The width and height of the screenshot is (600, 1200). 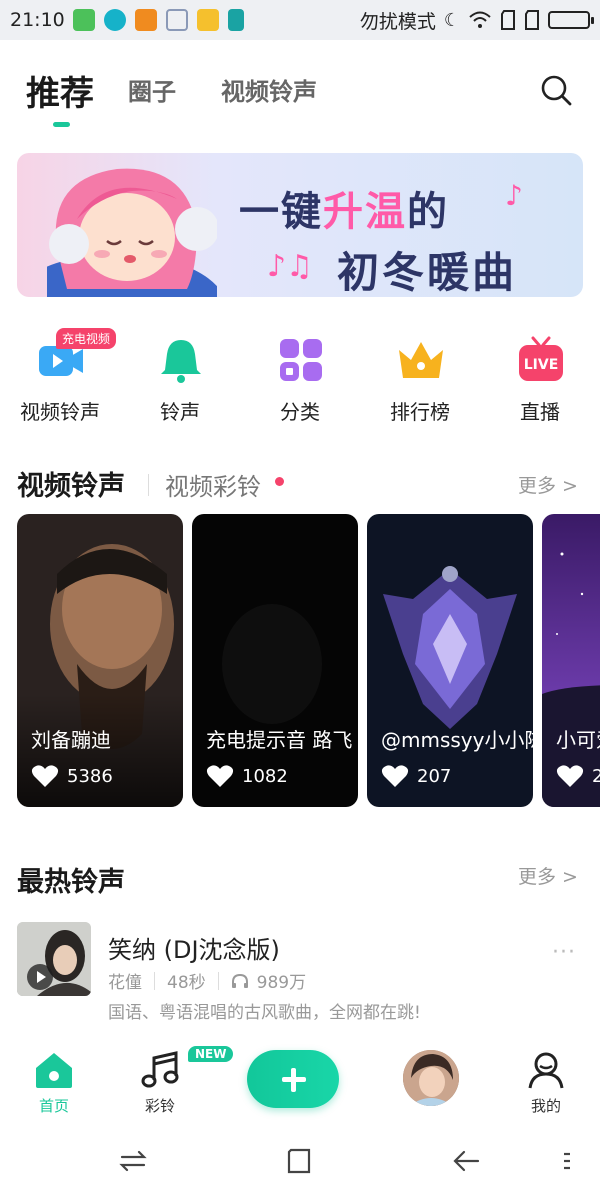 What do you see at coordinates (541, 365) in the screenshot?
I see `live-icon-text: LIVE` at bounding box center [541, 365].